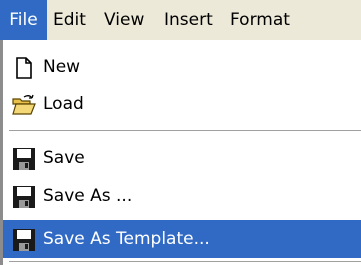 This screenshot has height=265, width=361. What do you see at coordinates (24, 68) in the screenshot?
I see `new-document-icon` at bounding box center [24, 68].